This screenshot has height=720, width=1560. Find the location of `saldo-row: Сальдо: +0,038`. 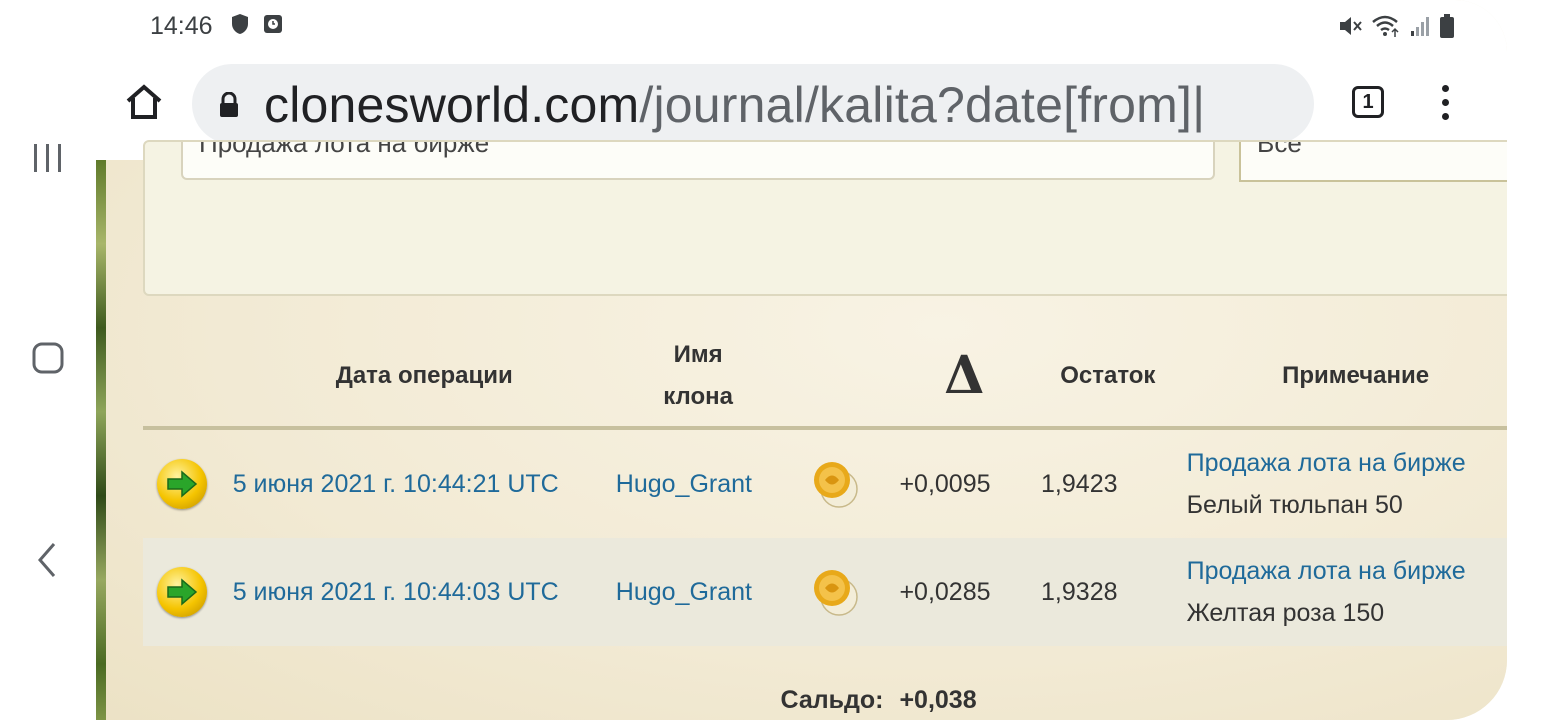

saldo-row: Сальдо: +0,038 is located at coordinates (825, 683).